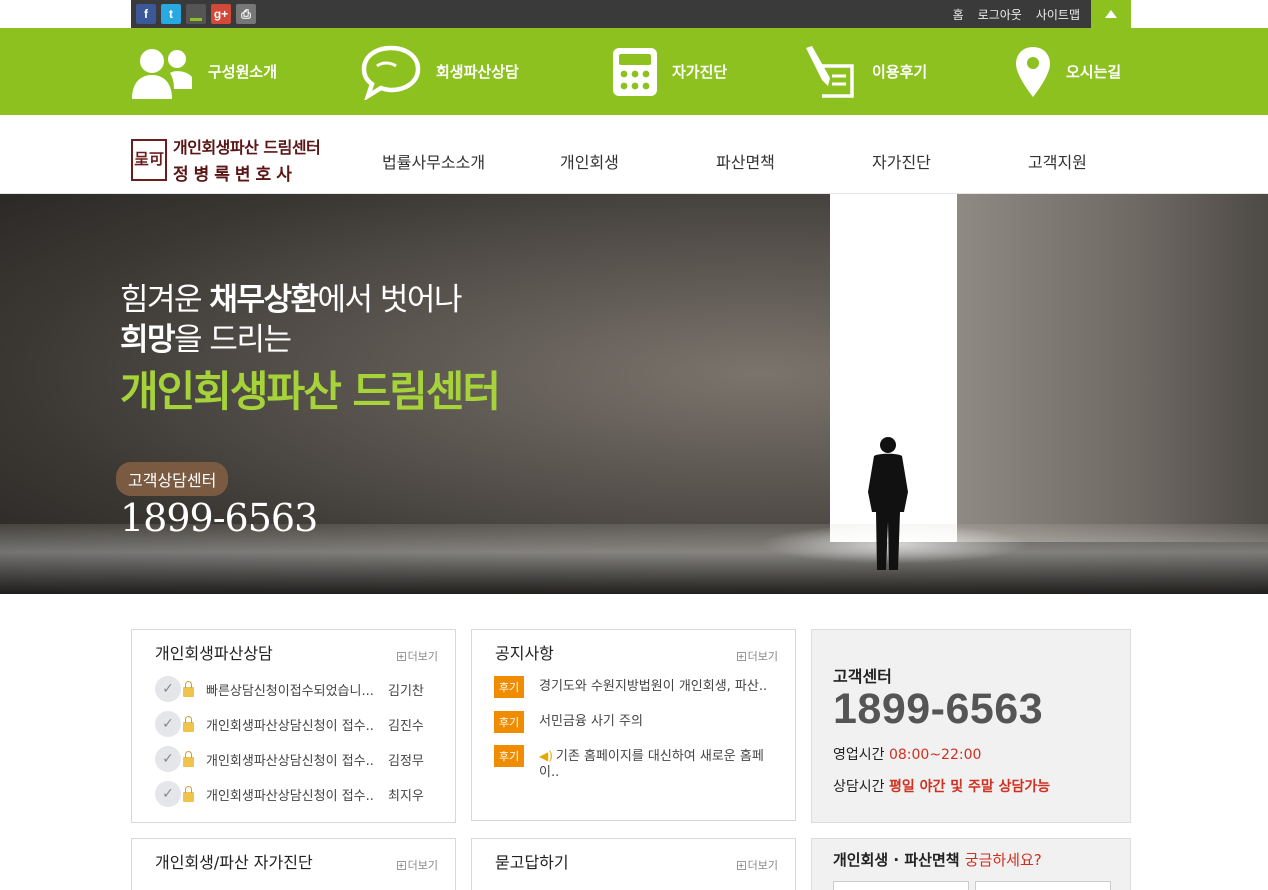 The height and width of the screenshot is (890, 1268). Describe the element at coordinates (532, 862) in the screenshot. I see `qna-title: 묻고답하기` at that location.